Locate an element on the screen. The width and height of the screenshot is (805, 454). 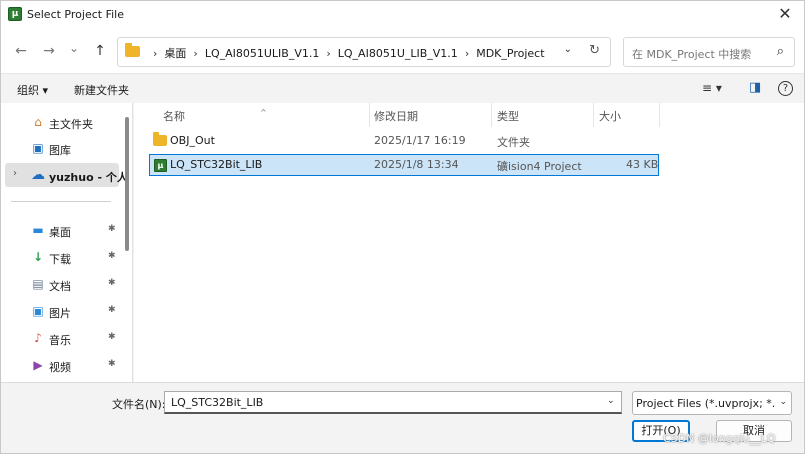
search-box: 在 MDK_Project 中搜索 ⌕ is located at coordinates (709, 52).